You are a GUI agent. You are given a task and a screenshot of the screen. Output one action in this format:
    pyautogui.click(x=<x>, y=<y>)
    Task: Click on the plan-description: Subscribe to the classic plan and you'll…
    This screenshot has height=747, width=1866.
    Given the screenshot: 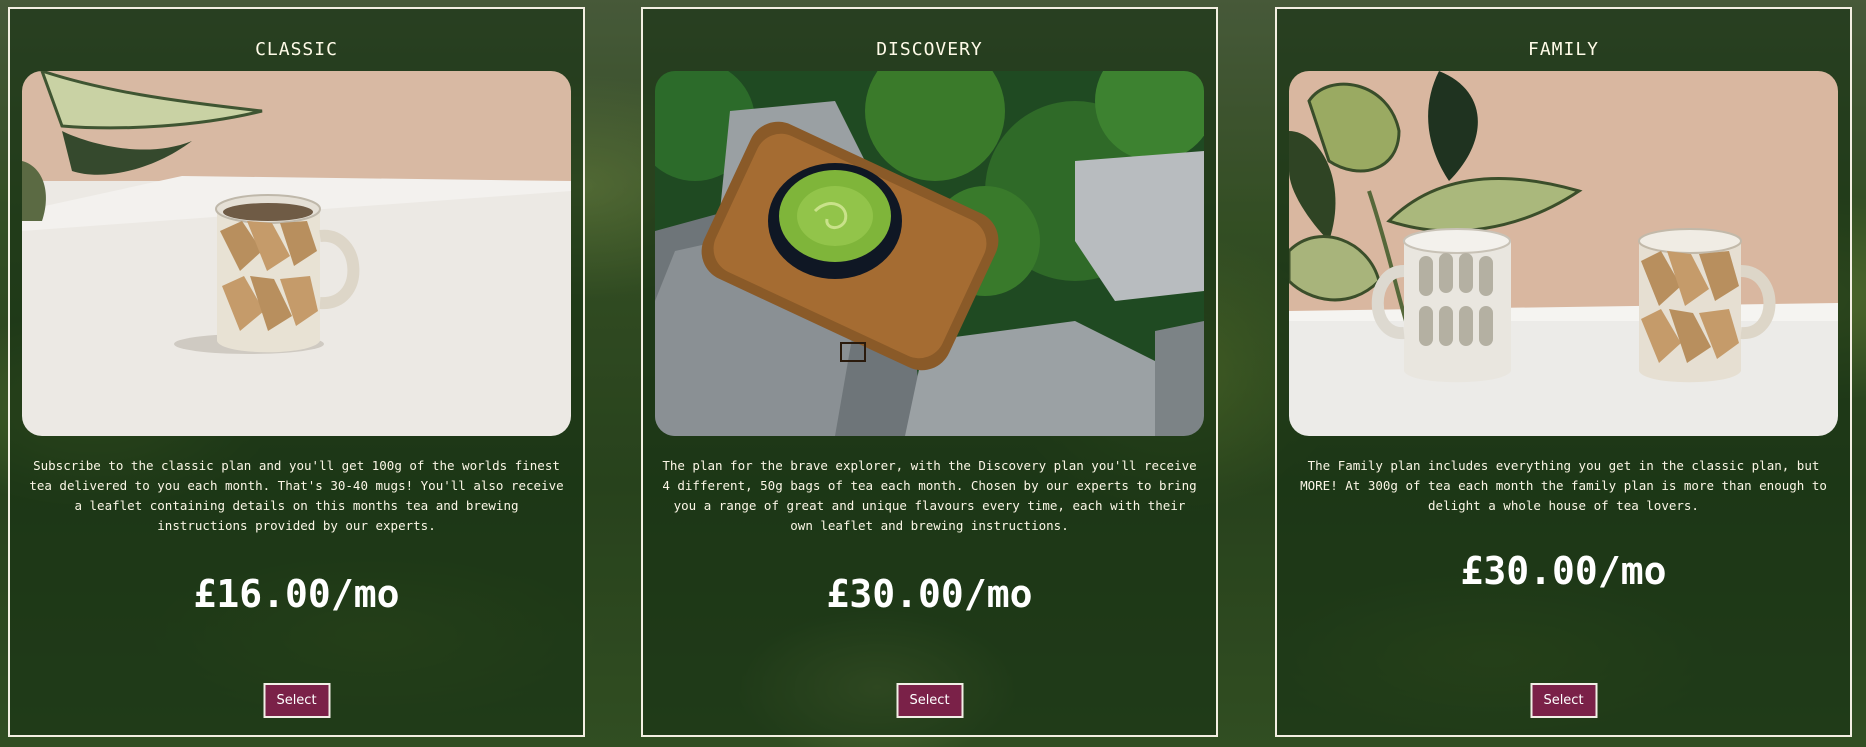 What is the action you would take?
    pyautogui.click(x=296, y=495)
    